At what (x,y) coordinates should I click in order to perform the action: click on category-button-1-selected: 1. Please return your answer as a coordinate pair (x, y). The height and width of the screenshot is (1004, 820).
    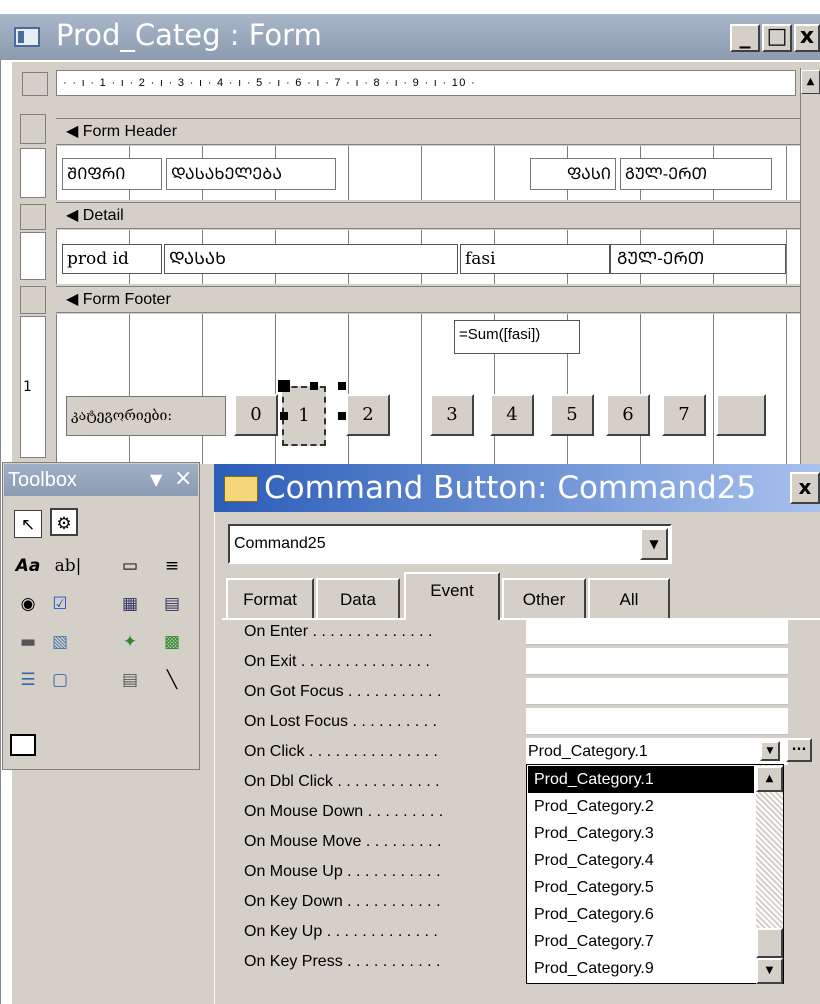
    Looking at the image, I should click on (304, 416).